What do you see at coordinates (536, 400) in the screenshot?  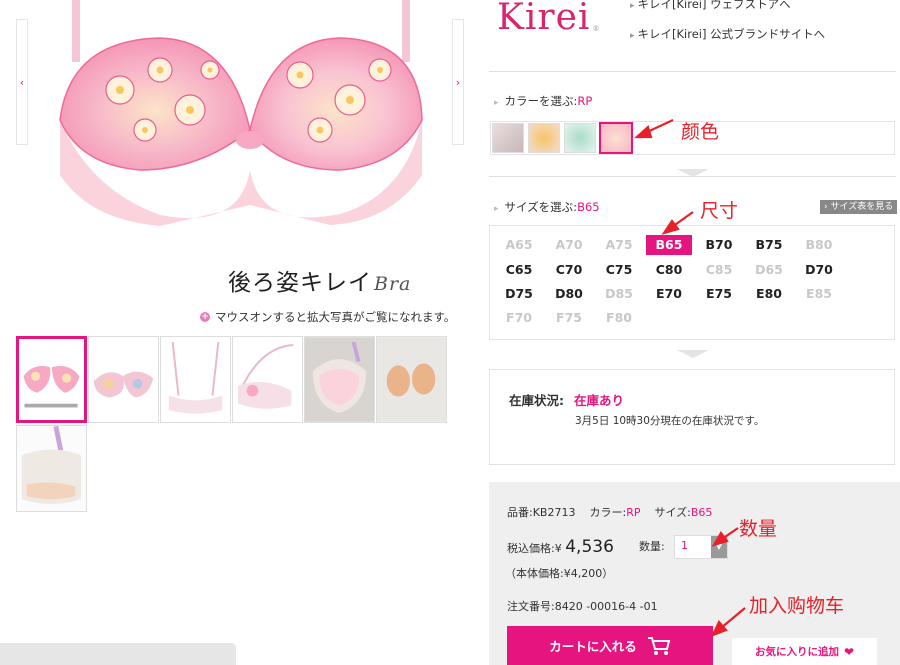 I see `stock-label: 在庫状況:` at bounding box center [536, 400].